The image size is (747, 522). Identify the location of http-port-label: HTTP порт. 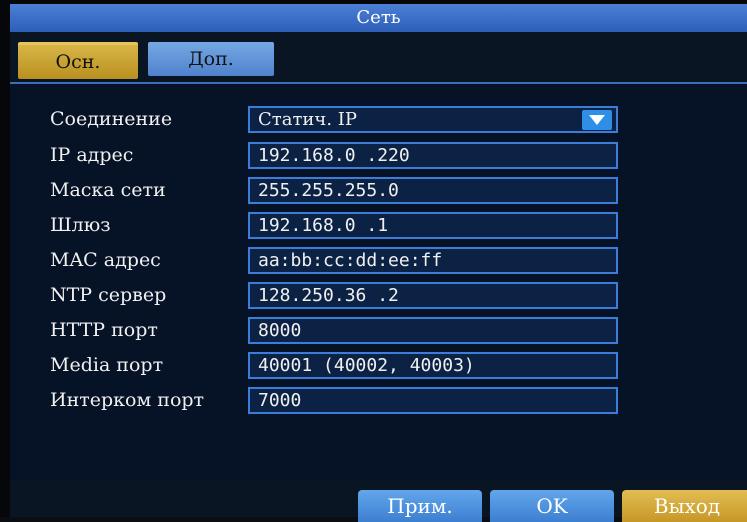
(104, 330).